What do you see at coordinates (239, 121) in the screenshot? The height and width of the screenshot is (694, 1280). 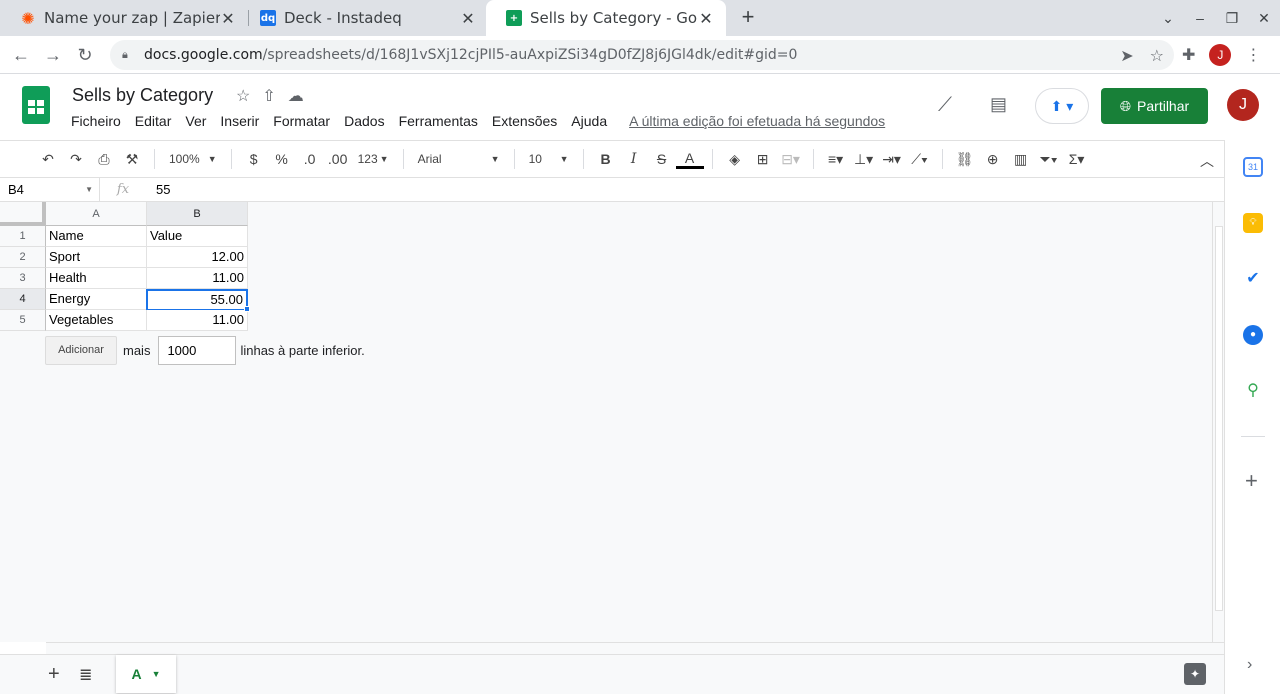 I see `menu-inserir: Inserir` at bounding box center [239, 121].